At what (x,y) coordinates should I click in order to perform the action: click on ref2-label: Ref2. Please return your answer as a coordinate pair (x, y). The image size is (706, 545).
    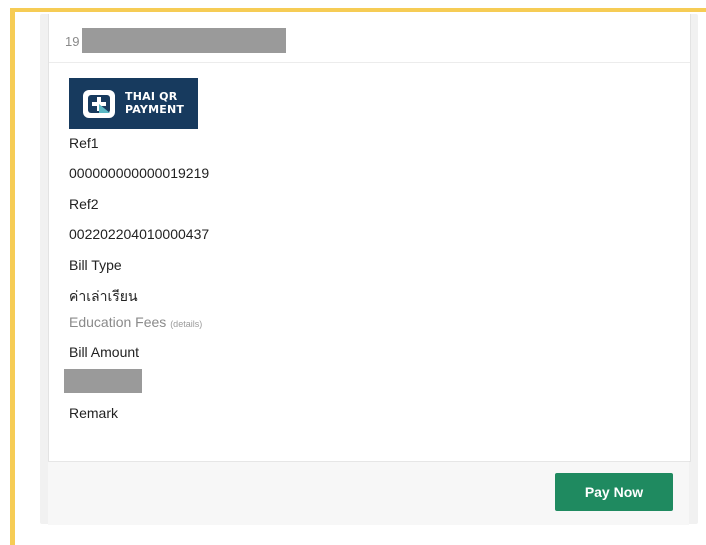
    Looking at the image, I should click on (84, 204).